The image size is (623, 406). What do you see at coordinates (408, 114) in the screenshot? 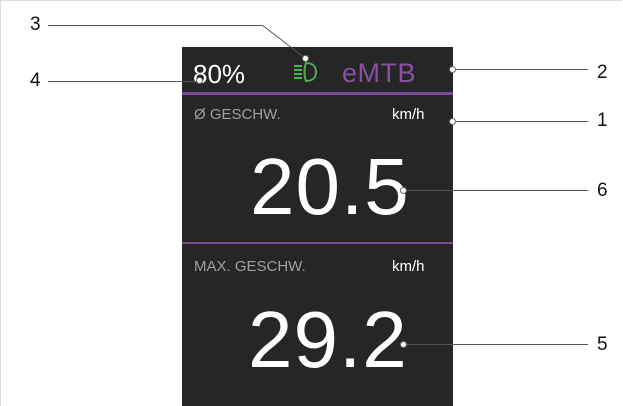
I see `avg-speed-unit: km/h` at bounding box center [408, 114].